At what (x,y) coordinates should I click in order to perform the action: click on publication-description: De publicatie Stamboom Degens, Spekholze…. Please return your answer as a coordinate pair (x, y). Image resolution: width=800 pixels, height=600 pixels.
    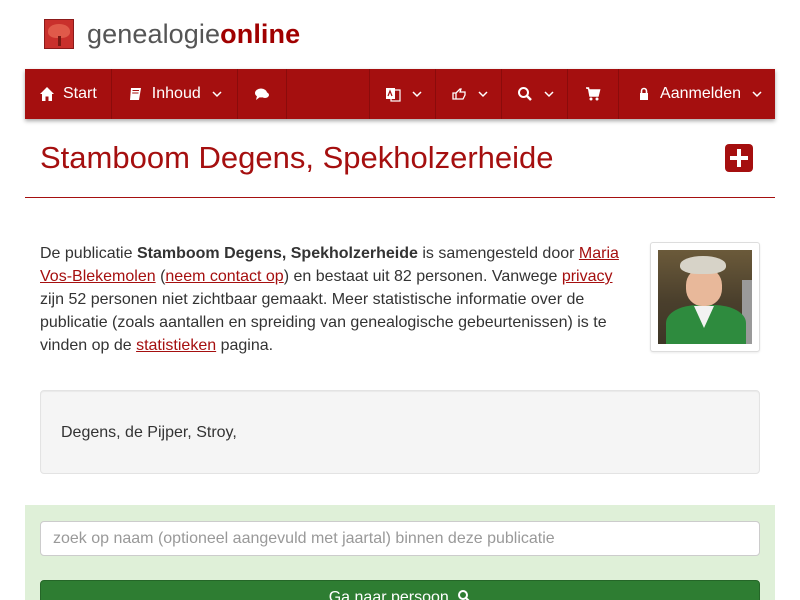
    Looking at the image, I should click on (329, 299).